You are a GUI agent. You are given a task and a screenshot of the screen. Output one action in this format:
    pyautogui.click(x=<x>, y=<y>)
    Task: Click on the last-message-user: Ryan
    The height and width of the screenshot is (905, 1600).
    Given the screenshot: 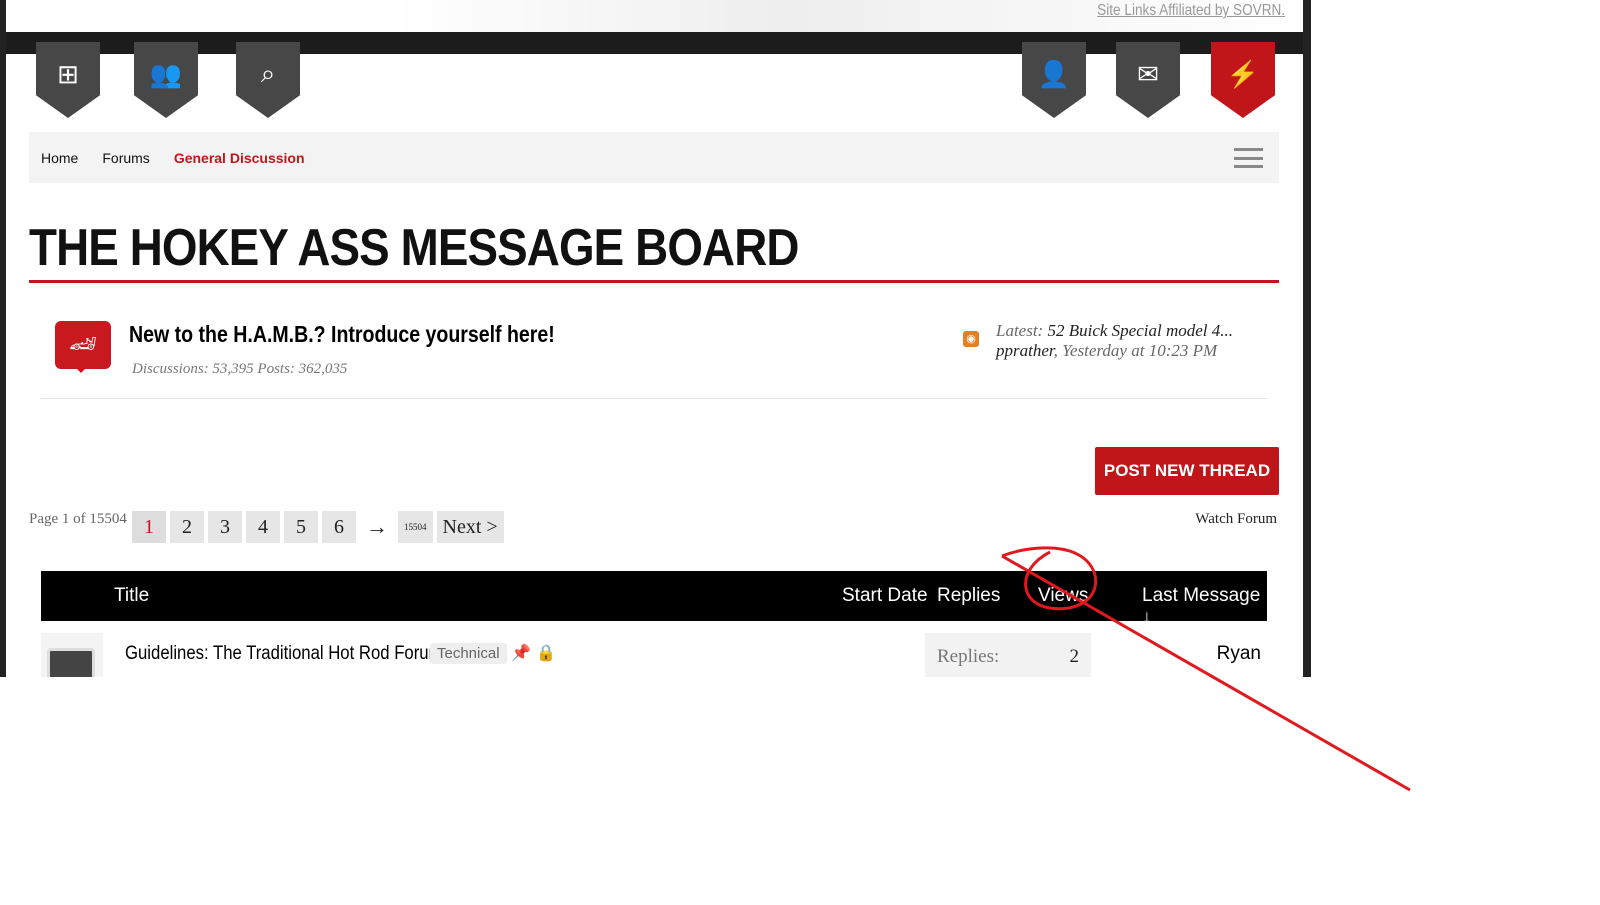 What is the action you would take?
    pyautogui.click(x=1239, y=654)
    